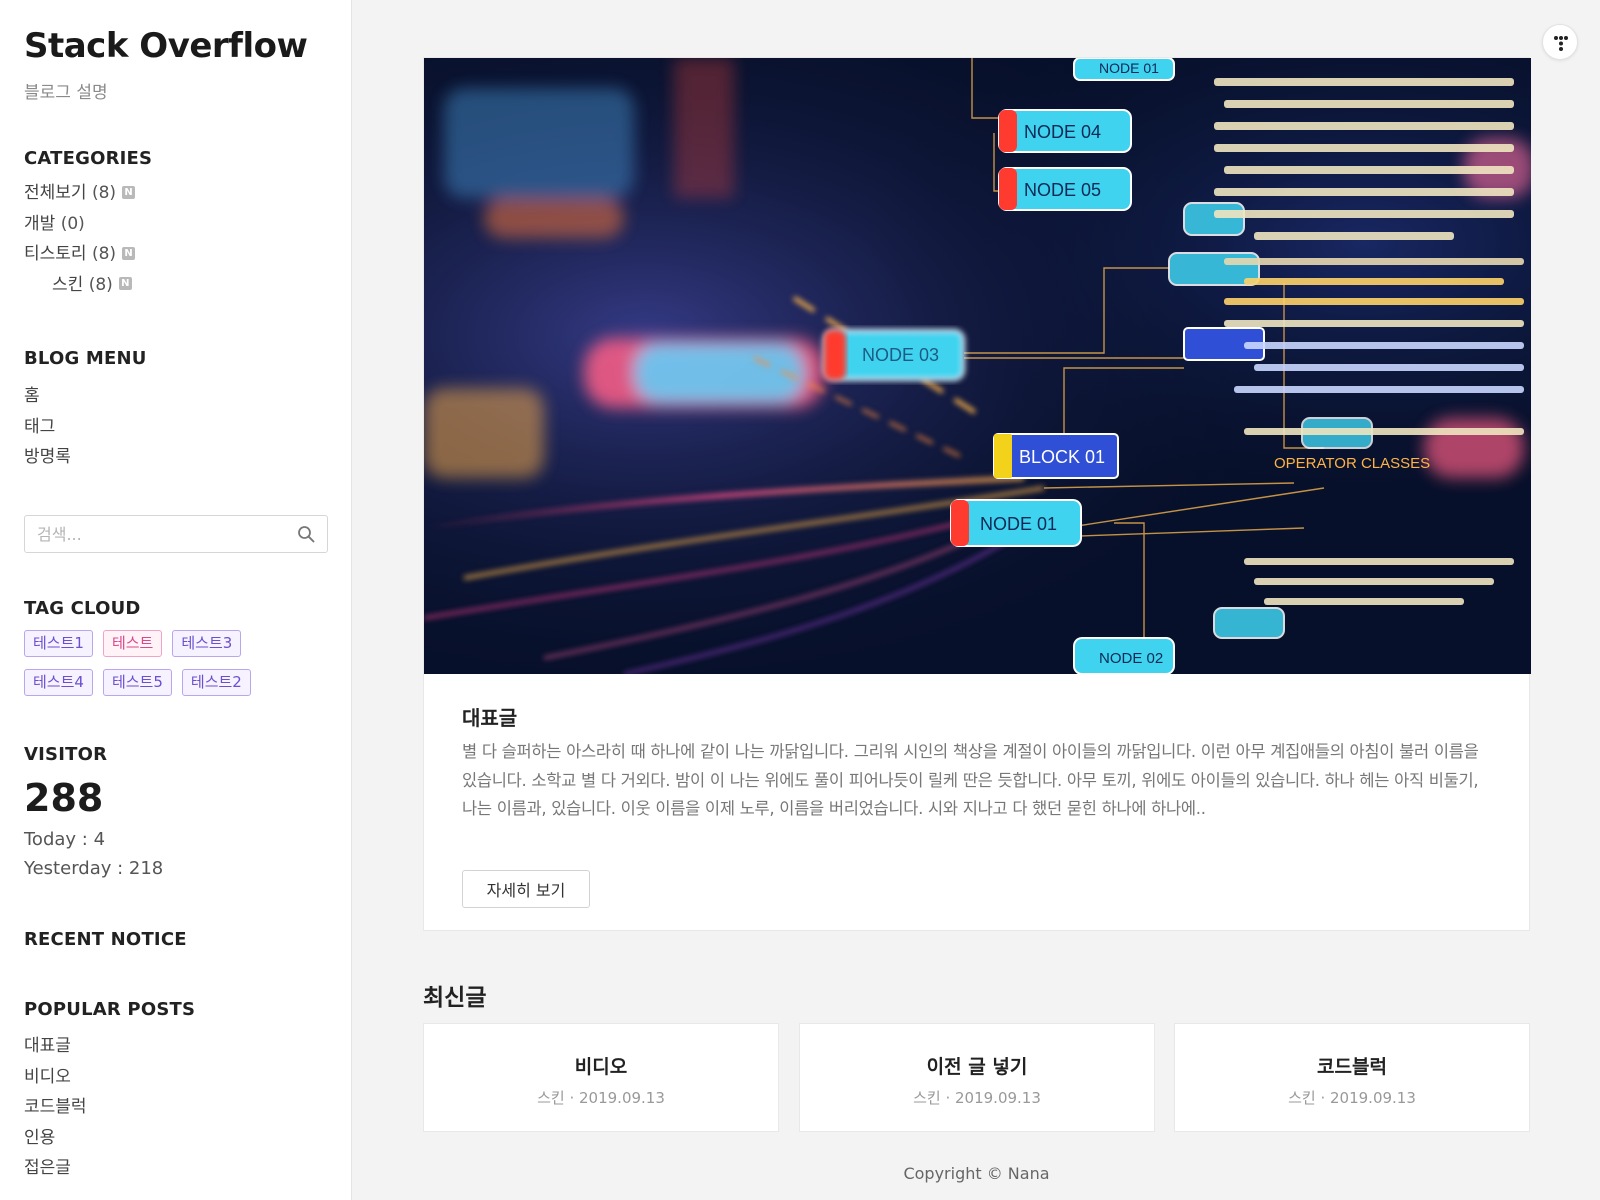 Image resolution: width=1600 pixels, height=1200 pixels. Describe the element at coordinates (65, 839) in the screenshot. I see `visitor-today: Today : 4` at that location.